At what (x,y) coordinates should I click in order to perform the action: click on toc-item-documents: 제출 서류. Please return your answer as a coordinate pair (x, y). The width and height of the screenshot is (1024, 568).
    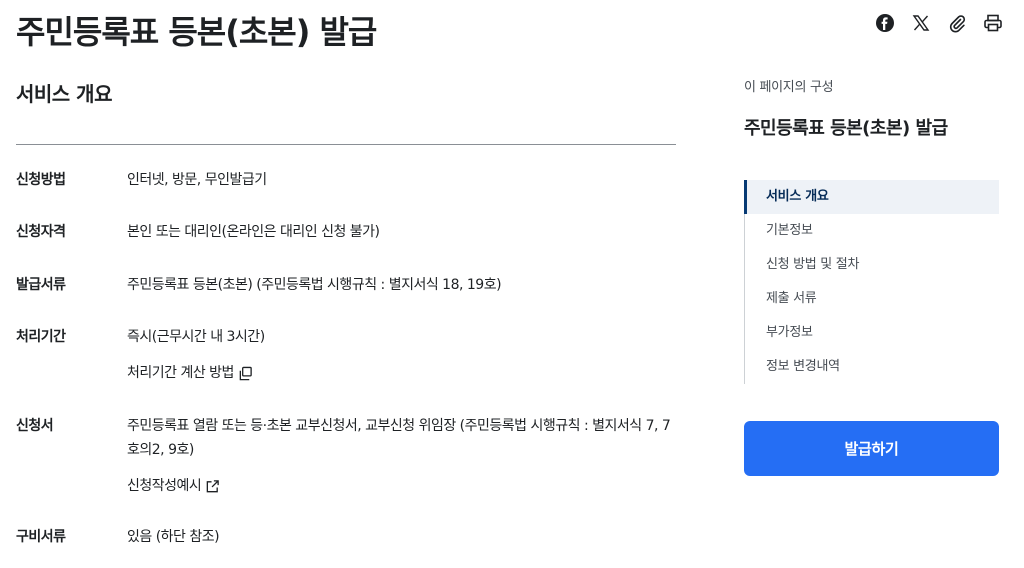
    Looking at the image, I should click on (872, 299).